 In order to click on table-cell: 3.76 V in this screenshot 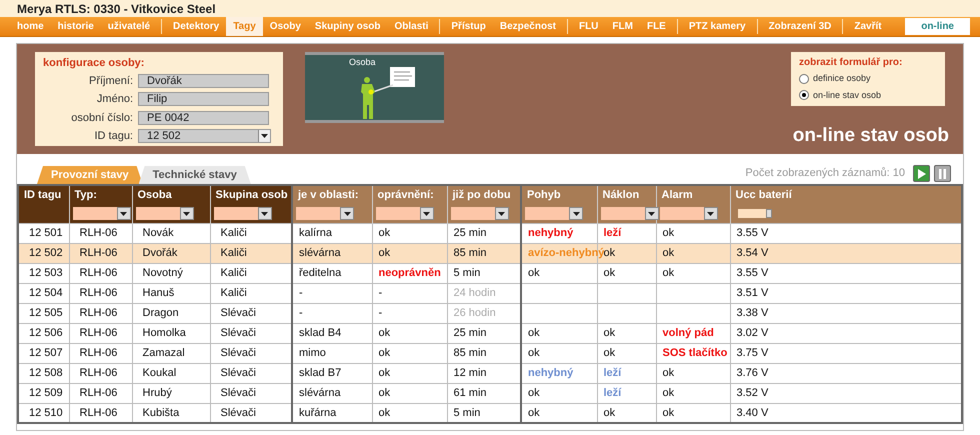, I will do `click(752, 372)`.